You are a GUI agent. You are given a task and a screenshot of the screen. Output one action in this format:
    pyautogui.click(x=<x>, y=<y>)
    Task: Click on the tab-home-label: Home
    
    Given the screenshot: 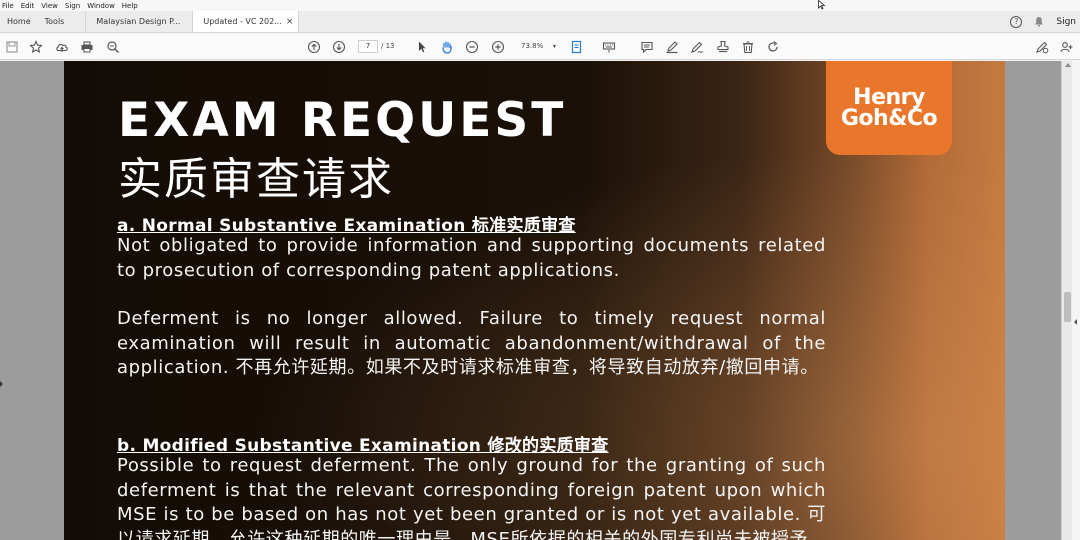 What is the action you would take?
    pyautogui.click(x=19, y=21)
    